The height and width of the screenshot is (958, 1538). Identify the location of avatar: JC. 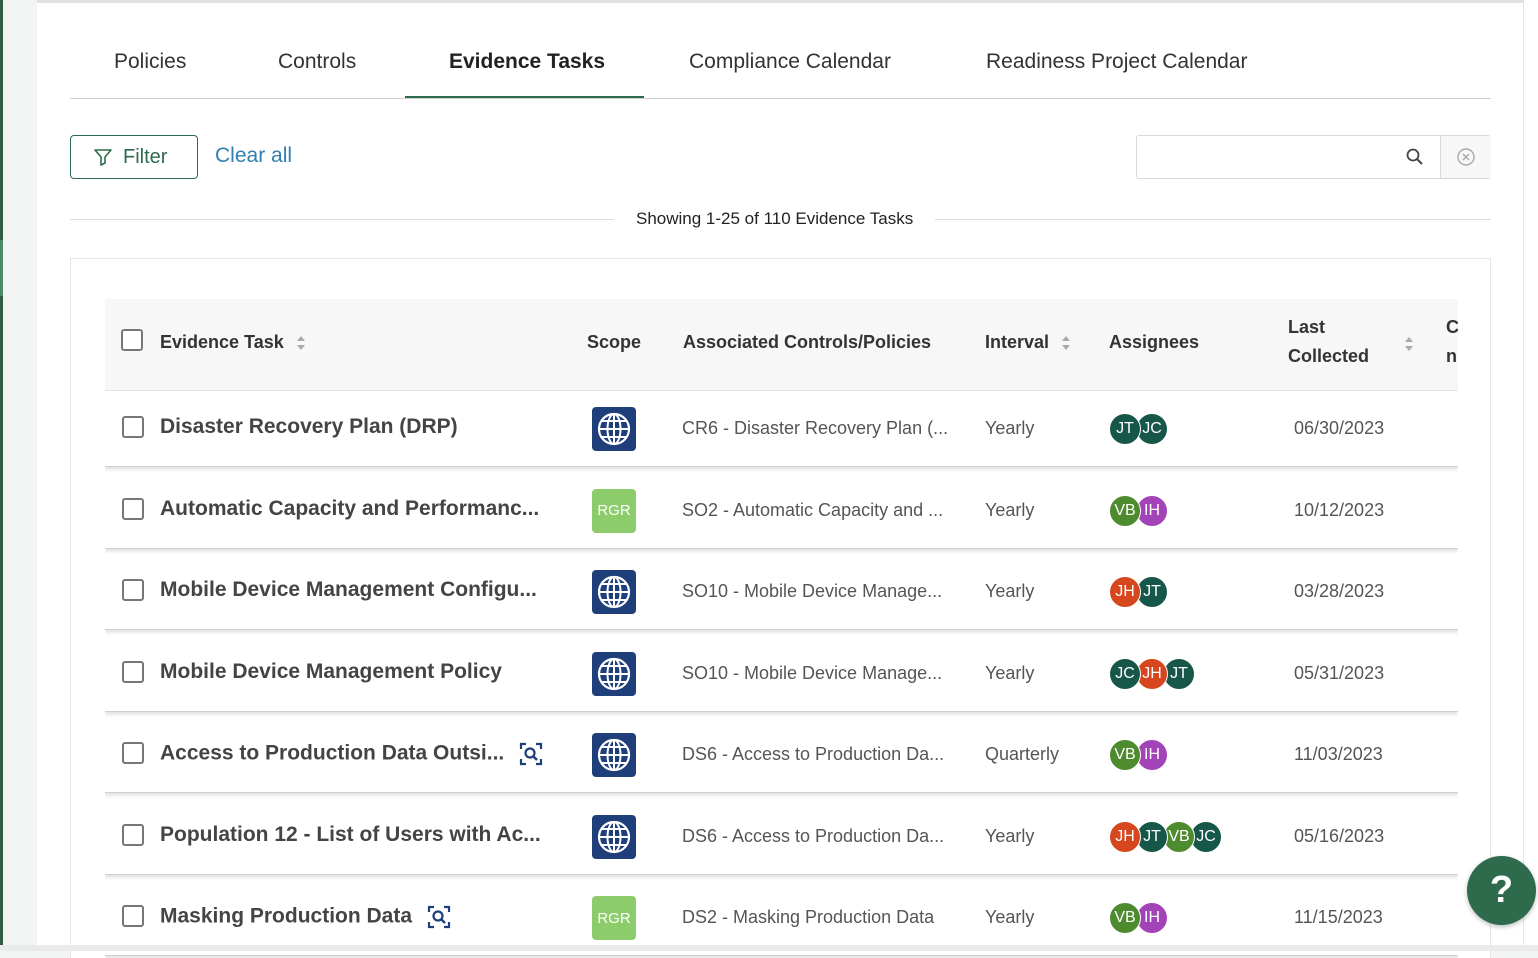
(1125, 673).